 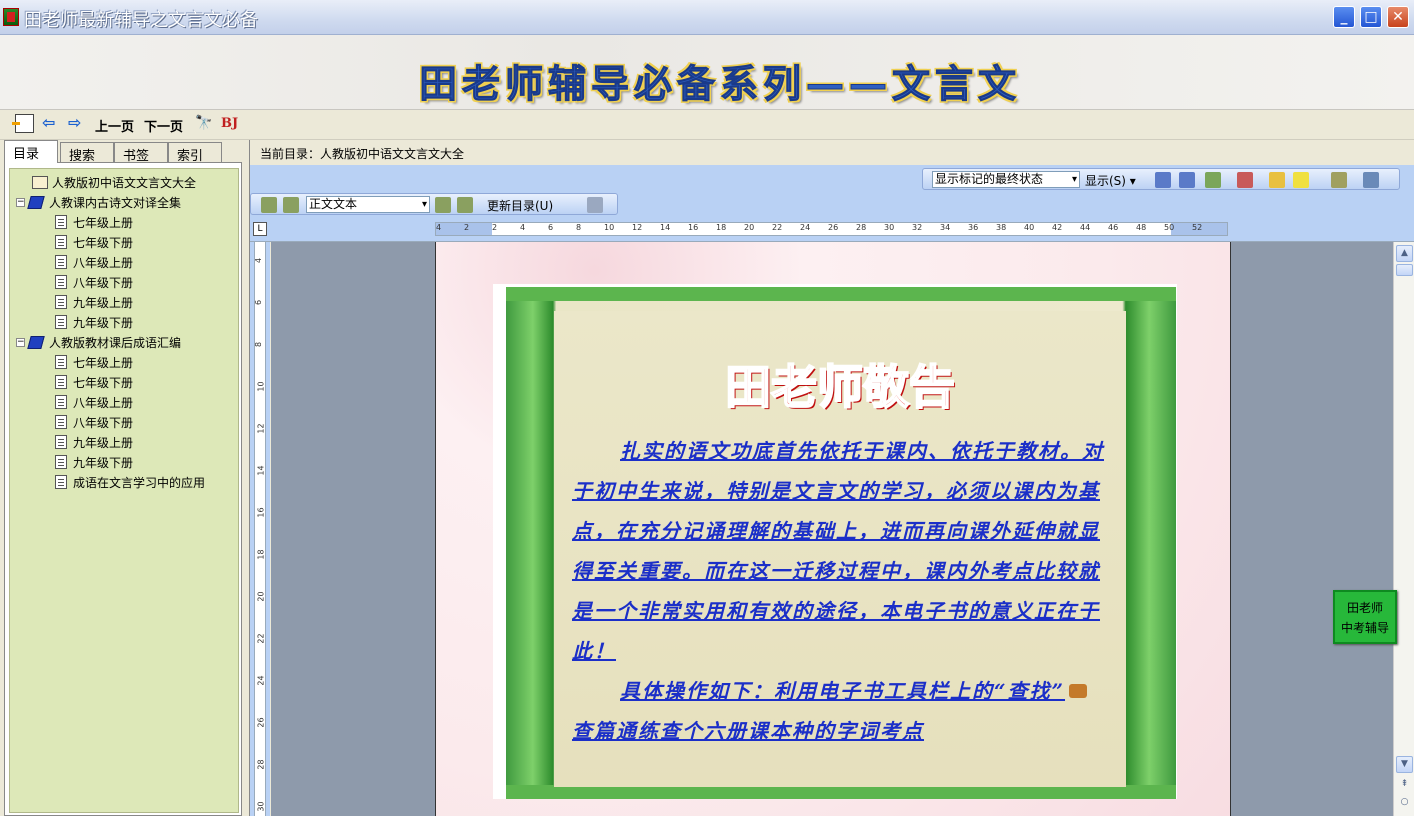 What do you see at coordinates (23, 123) in the screenshot?
I see `toc-toggle-icon` at bounding box center [23, 123].